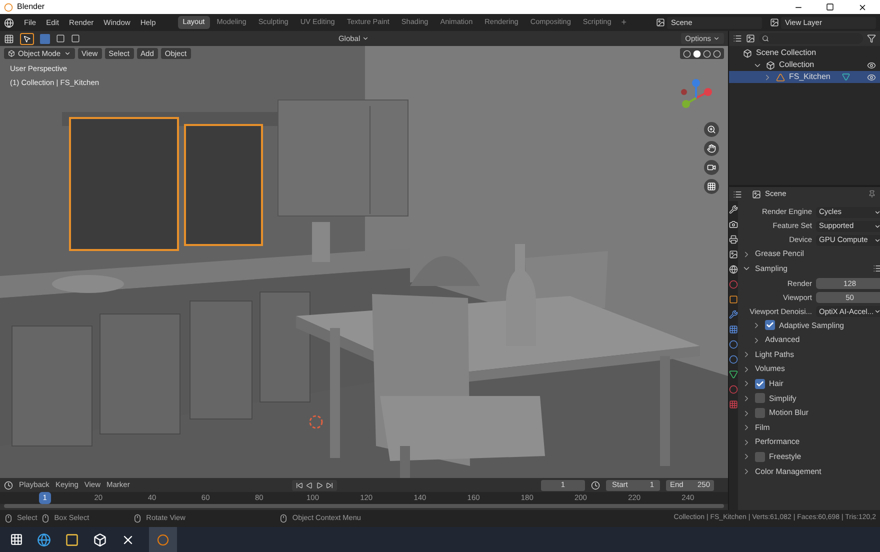  Describe the element at coordinates (733, 344) in the screenshot. I see `physics-tab-icon` at that location.